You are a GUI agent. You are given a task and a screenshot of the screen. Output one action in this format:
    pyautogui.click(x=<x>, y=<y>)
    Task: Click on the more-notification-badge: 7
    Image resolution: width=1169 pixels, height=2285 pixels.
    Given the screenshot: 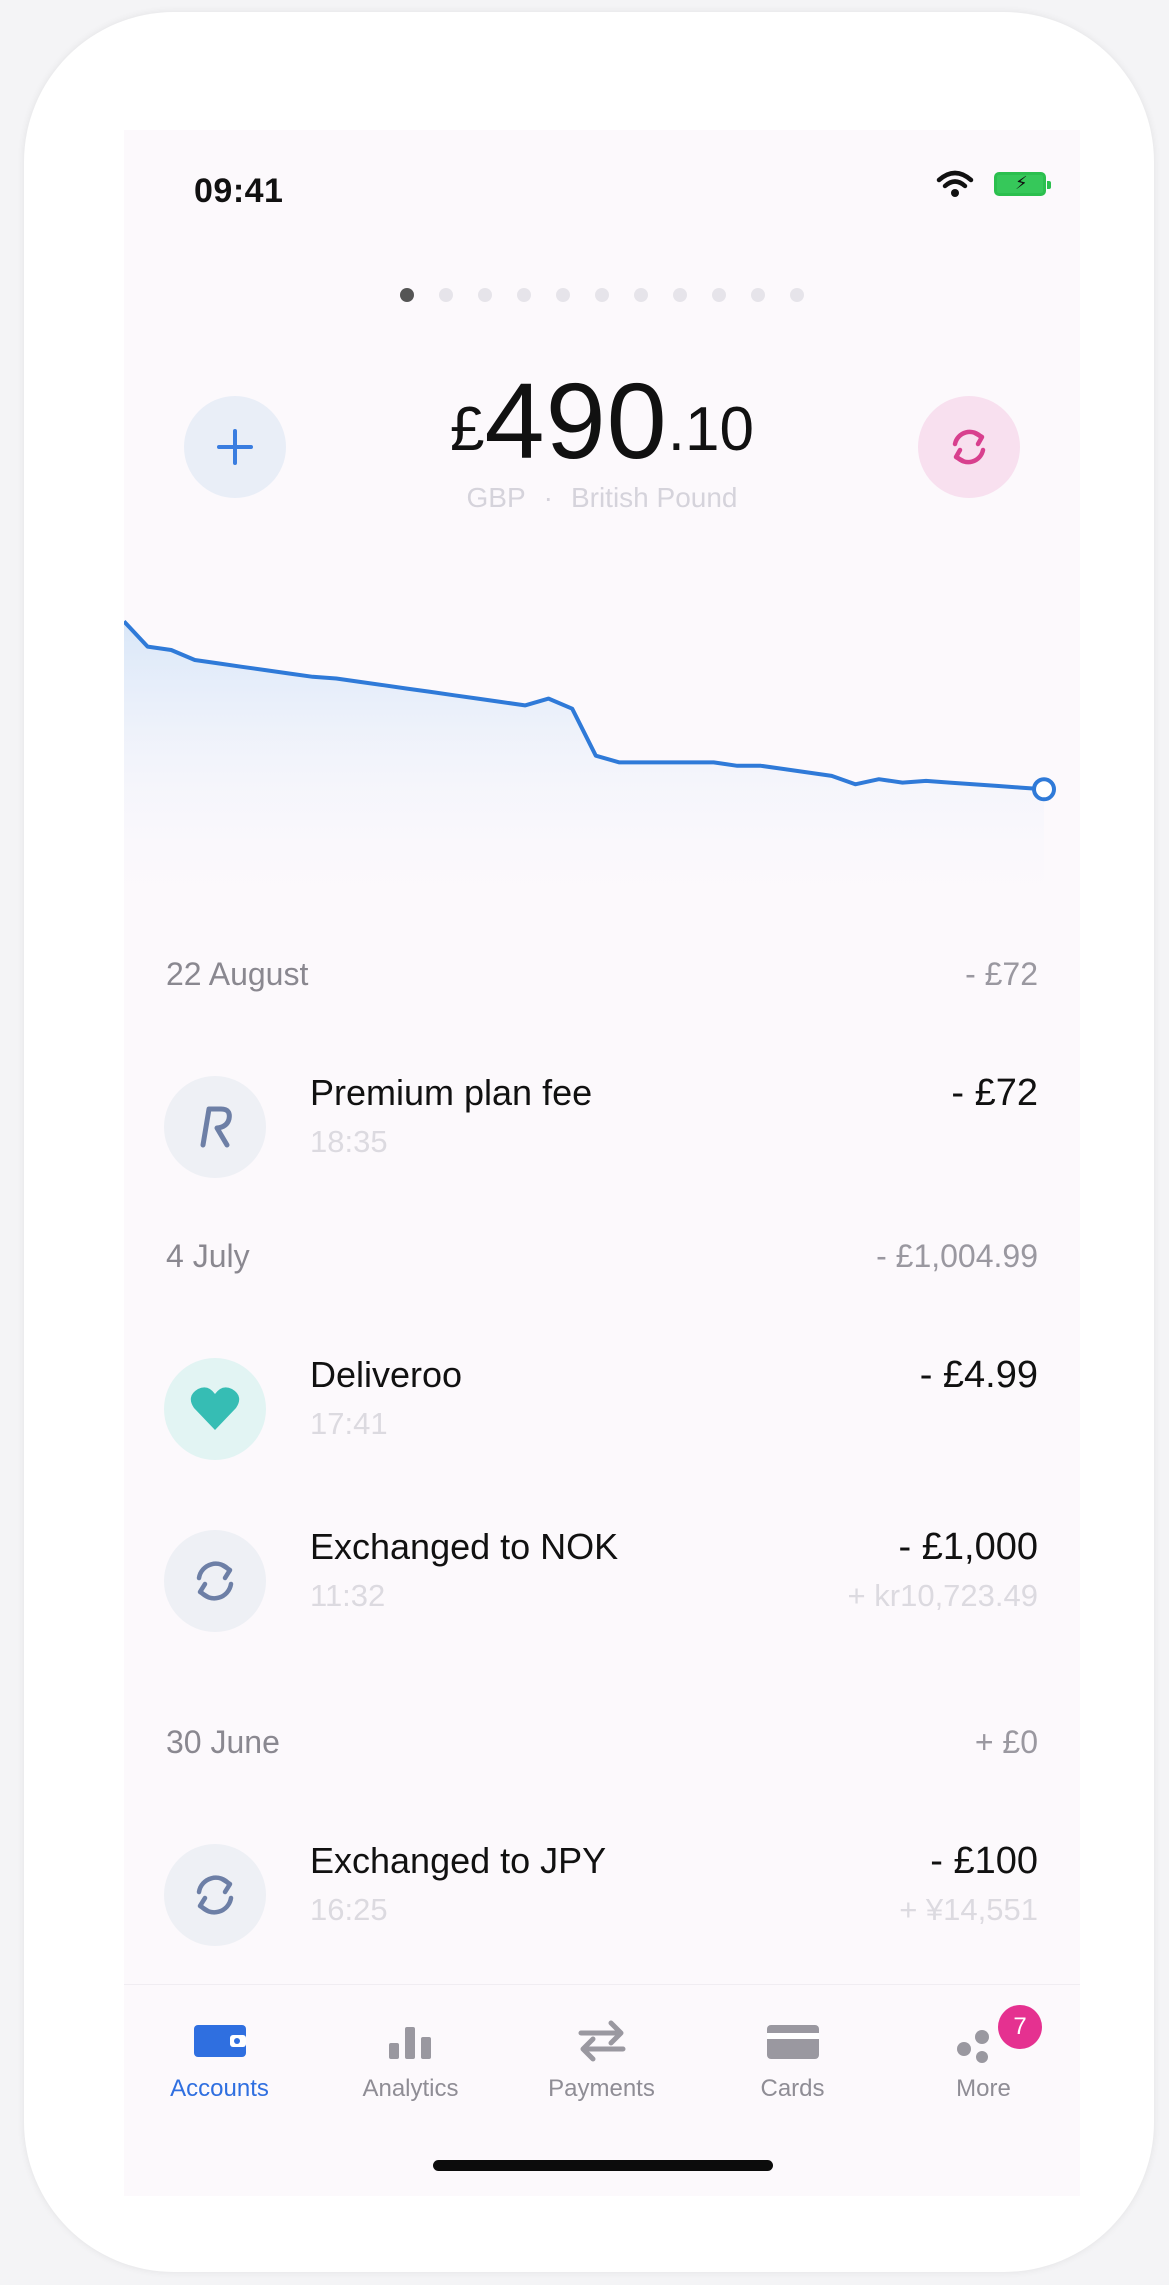 What is the action you would take?
    pyautogui.click(x=1020, y=2027)
    